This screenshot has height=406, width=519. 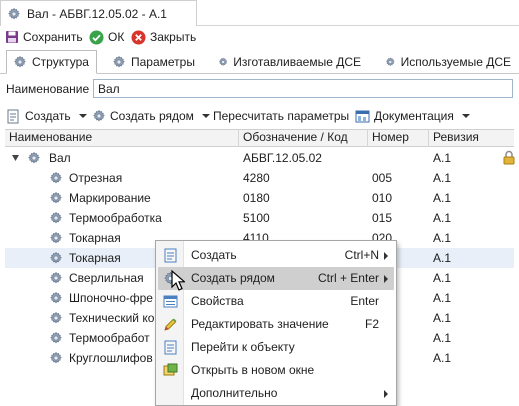 I want to click on menu-item-shortcut: Enter, so click(x=364, y=301).